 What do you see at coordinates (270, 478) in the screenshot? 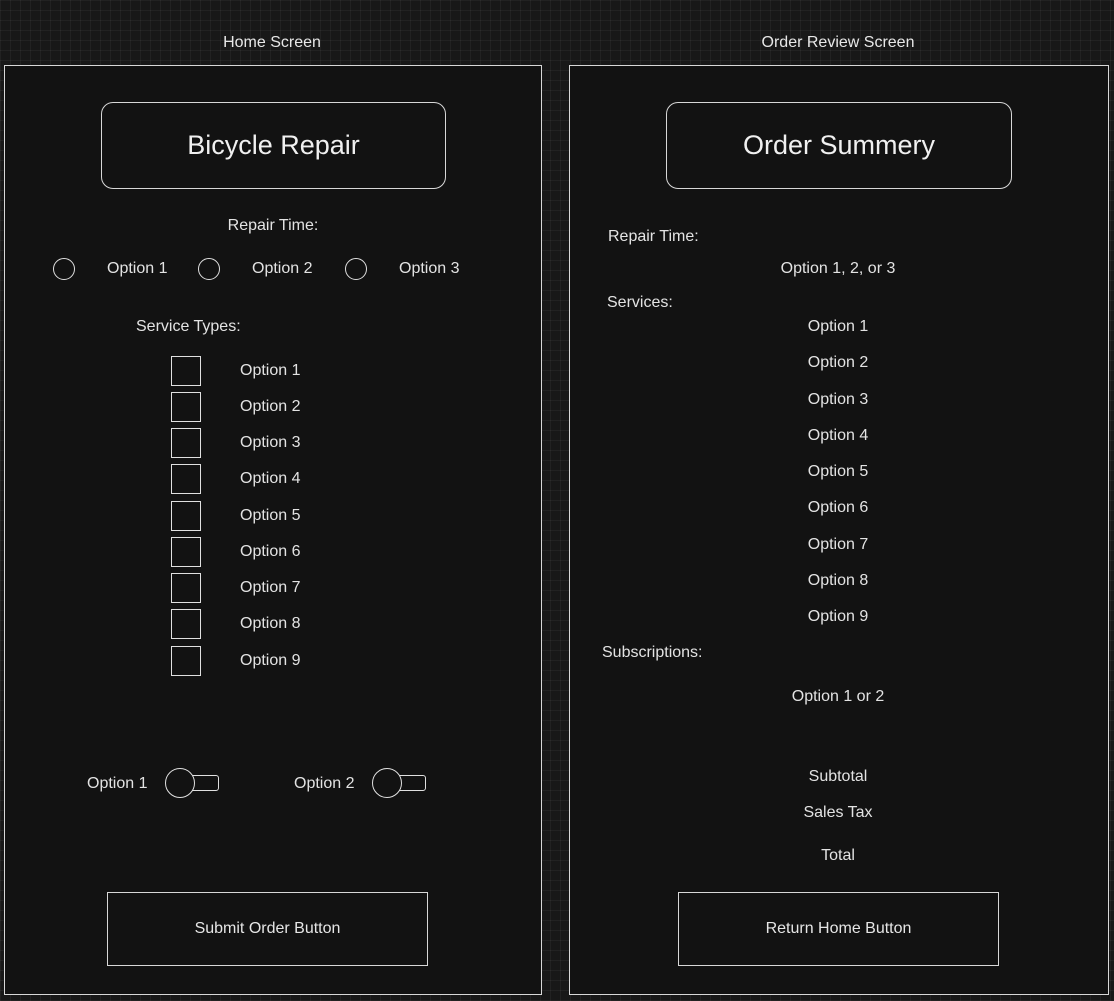
I see `service-checkbox-4-label: Option 4` at bounding box center [270, 478].